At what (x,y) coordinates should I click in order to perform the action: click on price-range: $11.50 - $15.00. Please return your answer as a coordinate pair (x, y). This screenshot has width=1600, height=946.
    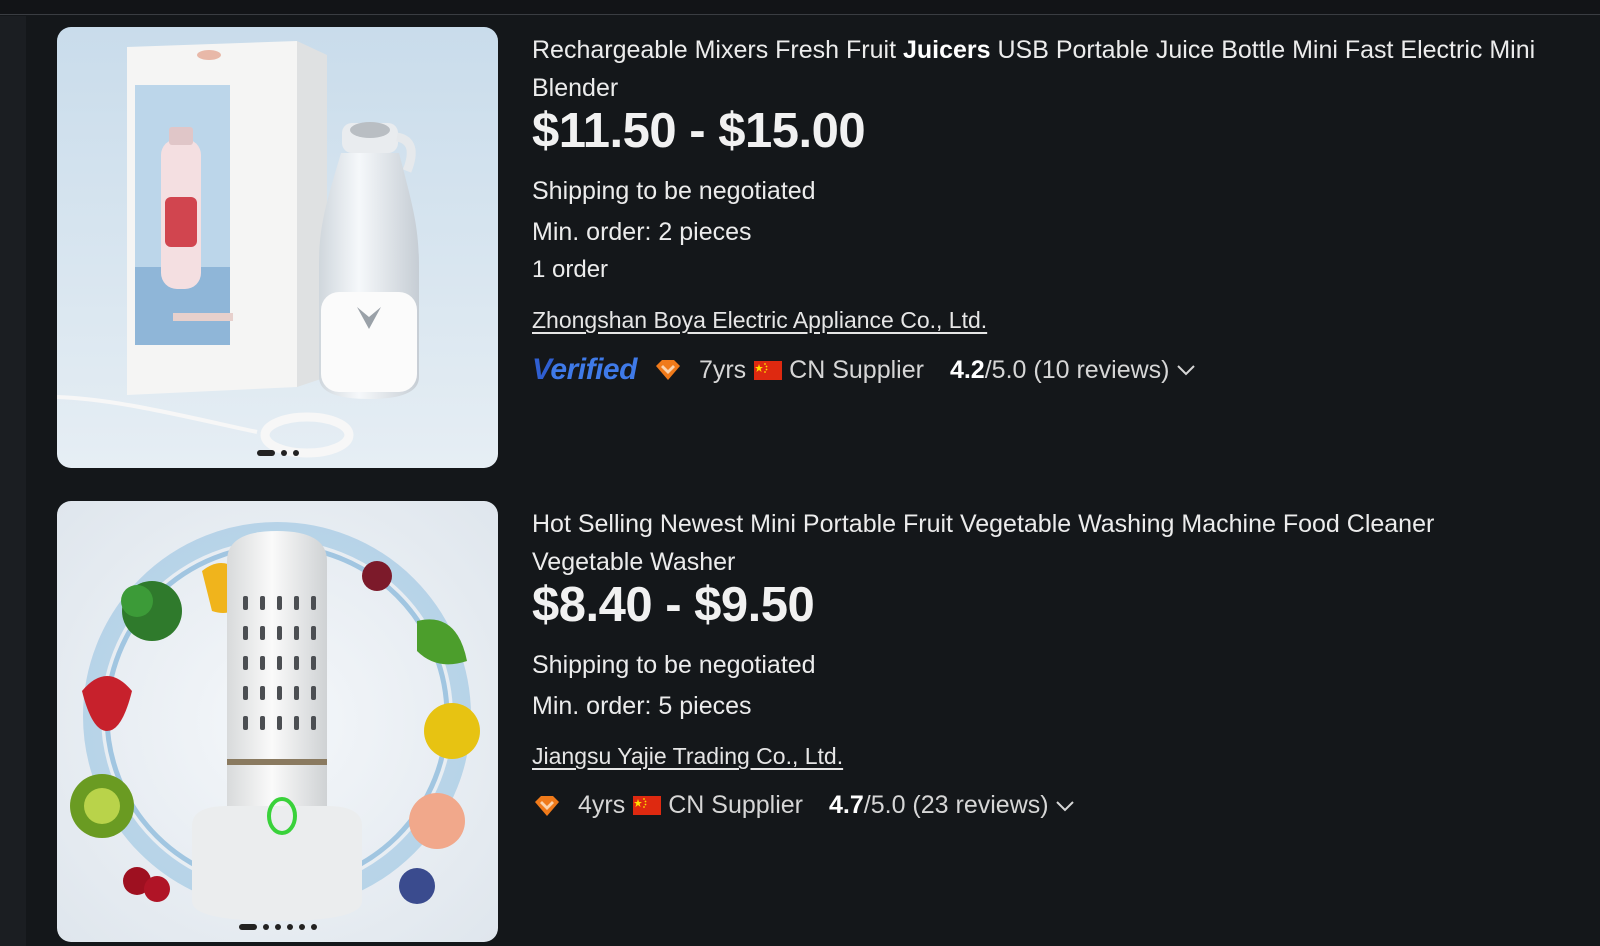
    Looking at the image, I should click on (699, 131).